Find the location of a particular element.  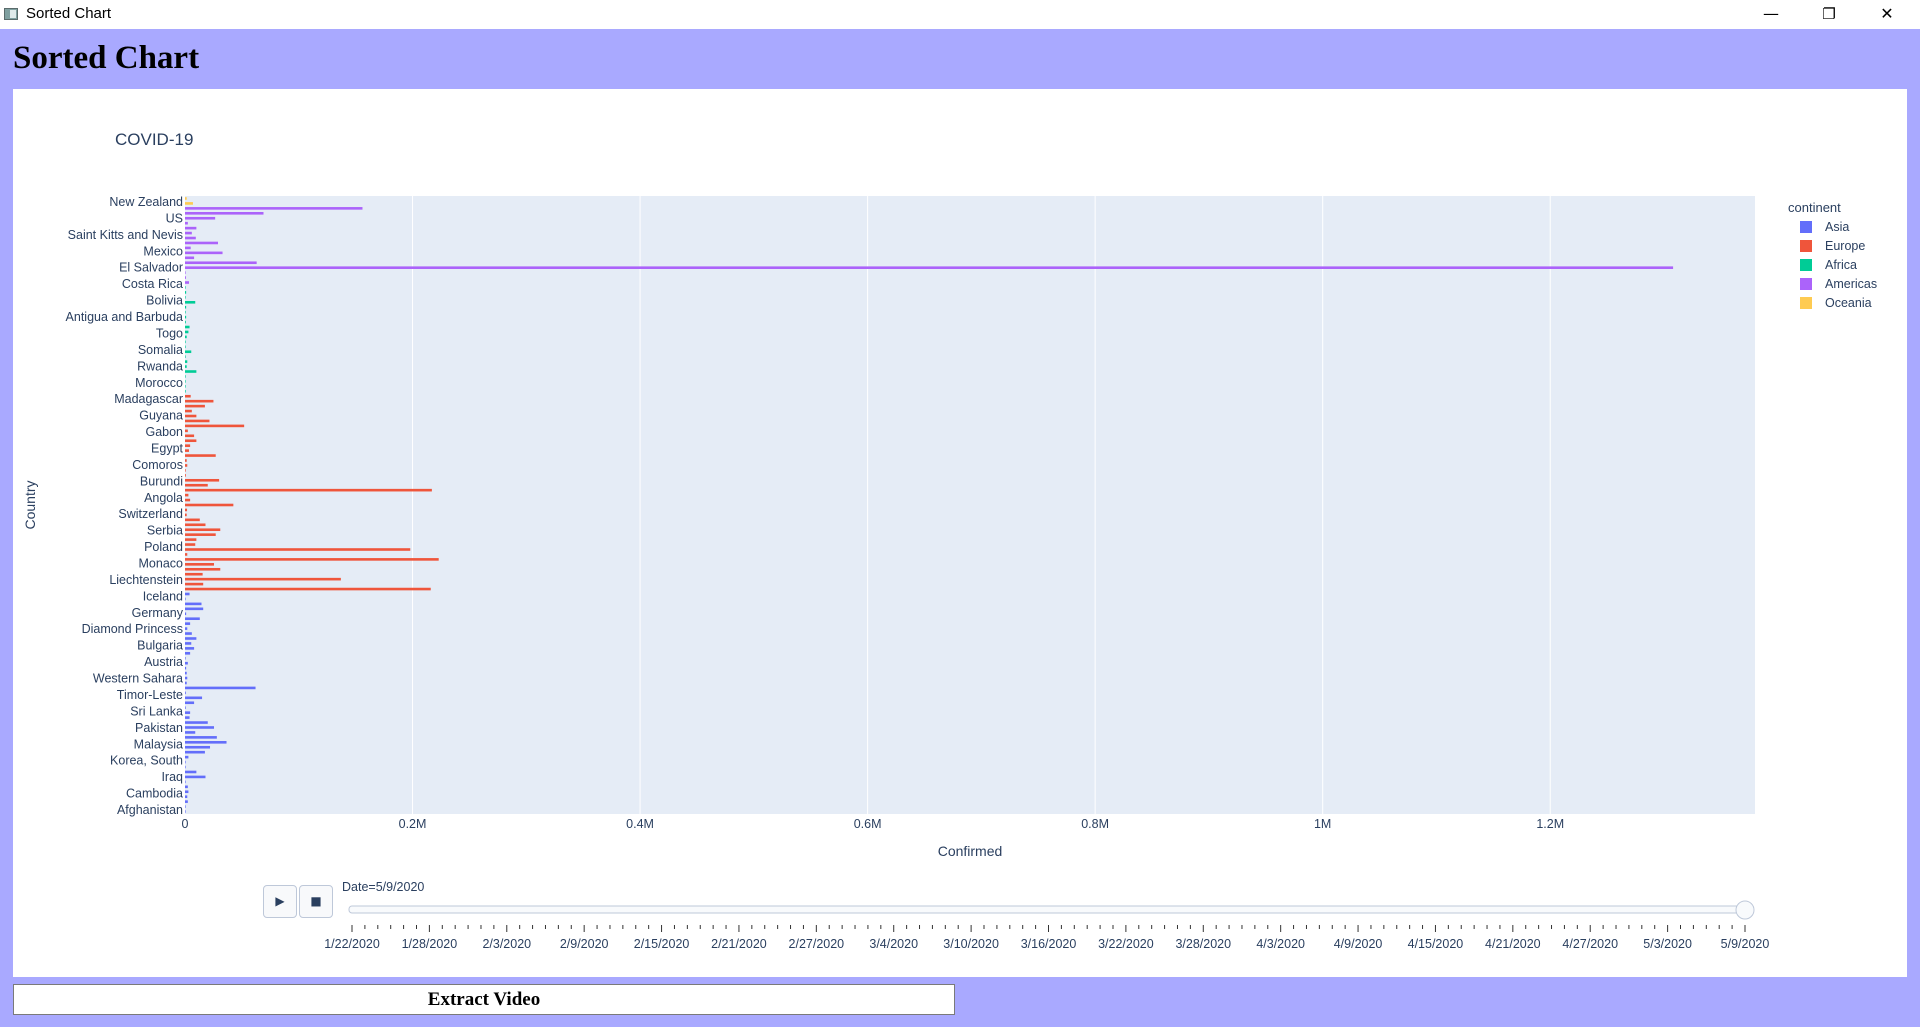

extract-video-button: Extract Video is located at coordinates (484, 999).